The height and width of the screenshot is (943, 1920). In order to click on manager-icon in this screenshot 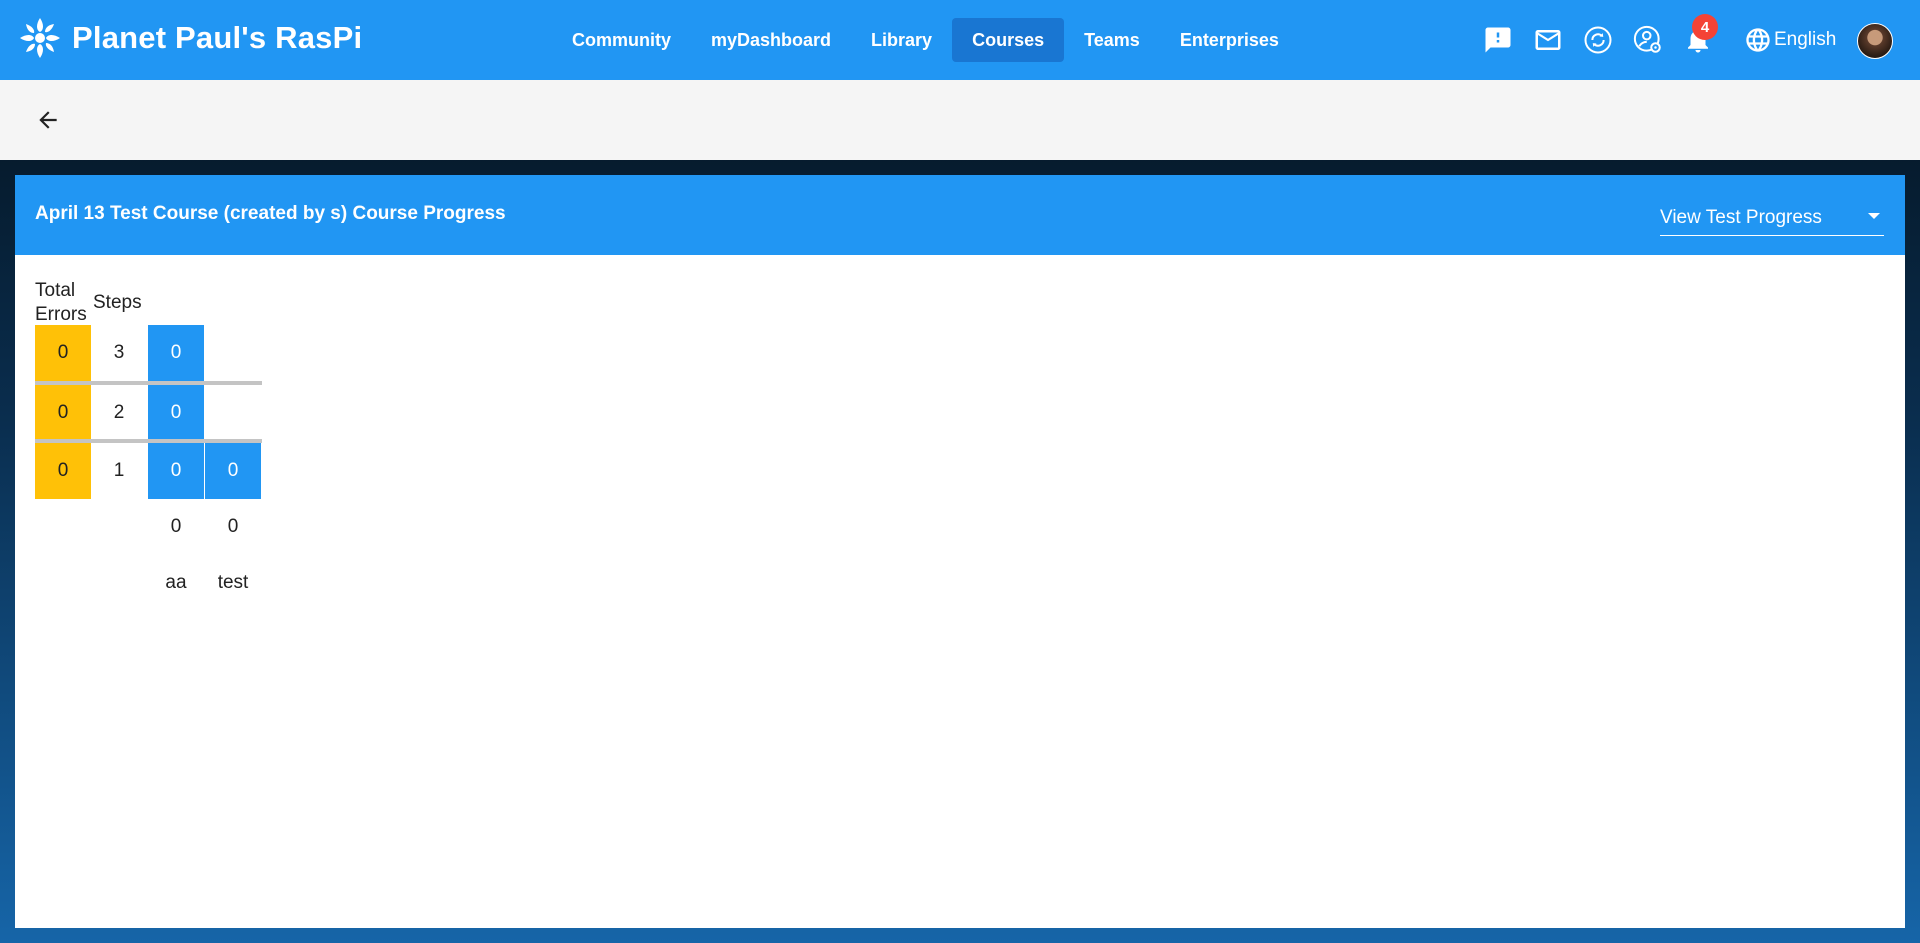, I will do `click(1647, 39)`.